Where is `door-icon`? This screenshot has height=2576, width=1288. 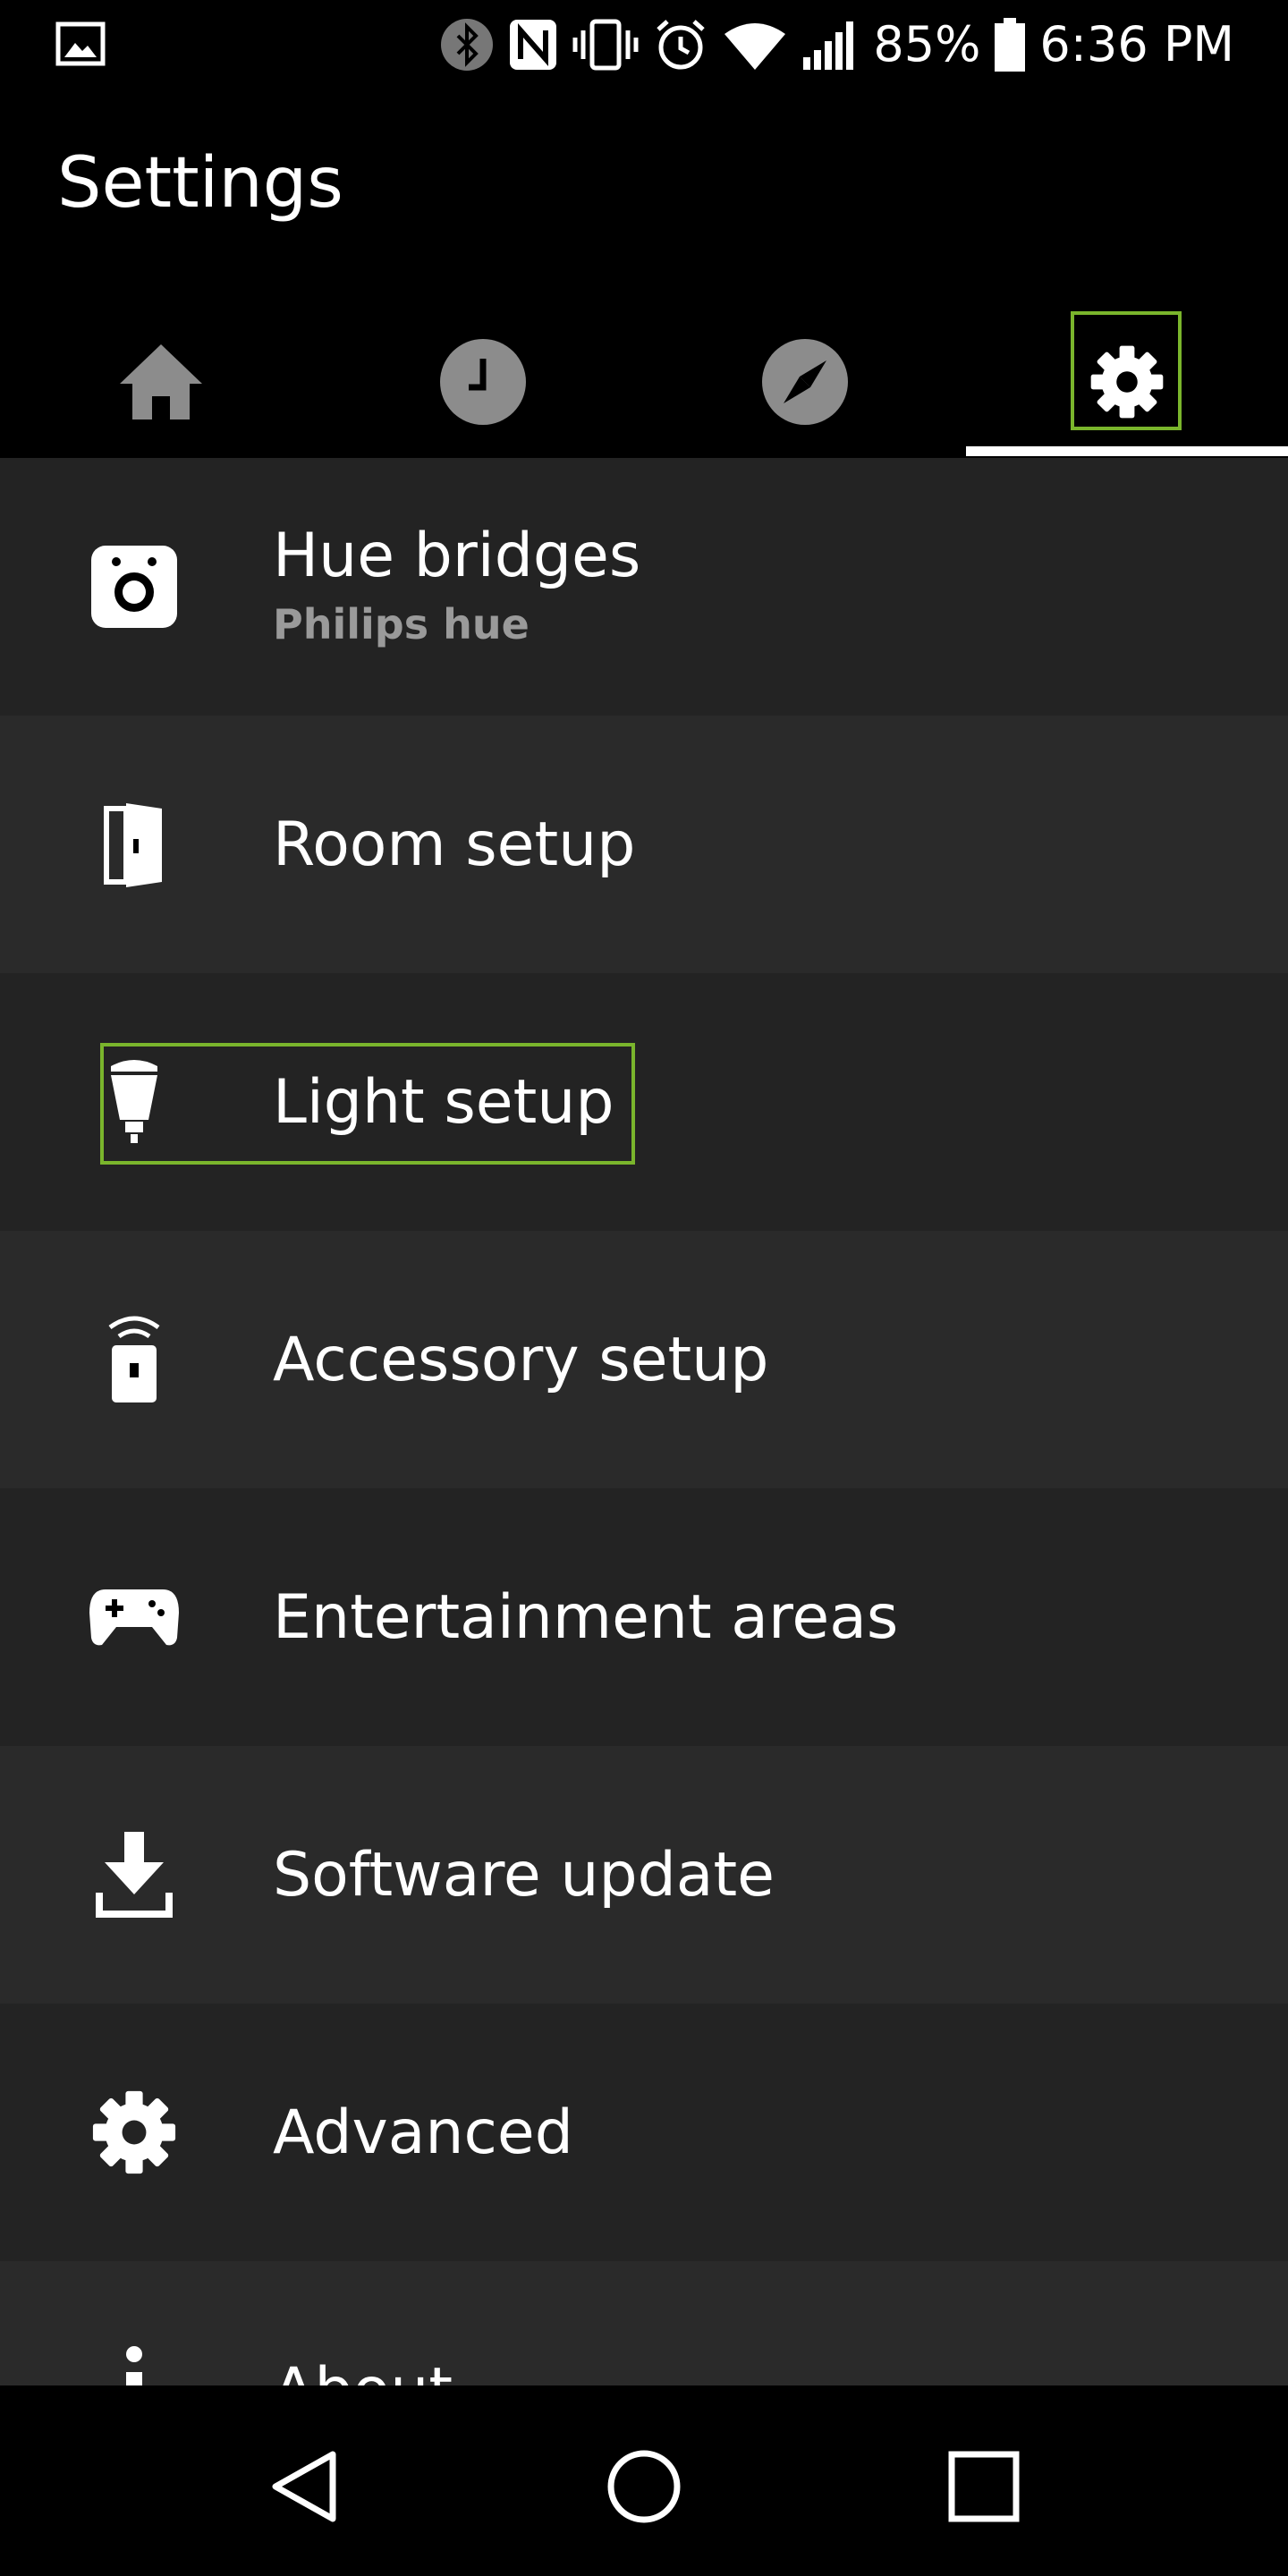 door-icon is located at coordinates (134, 844).